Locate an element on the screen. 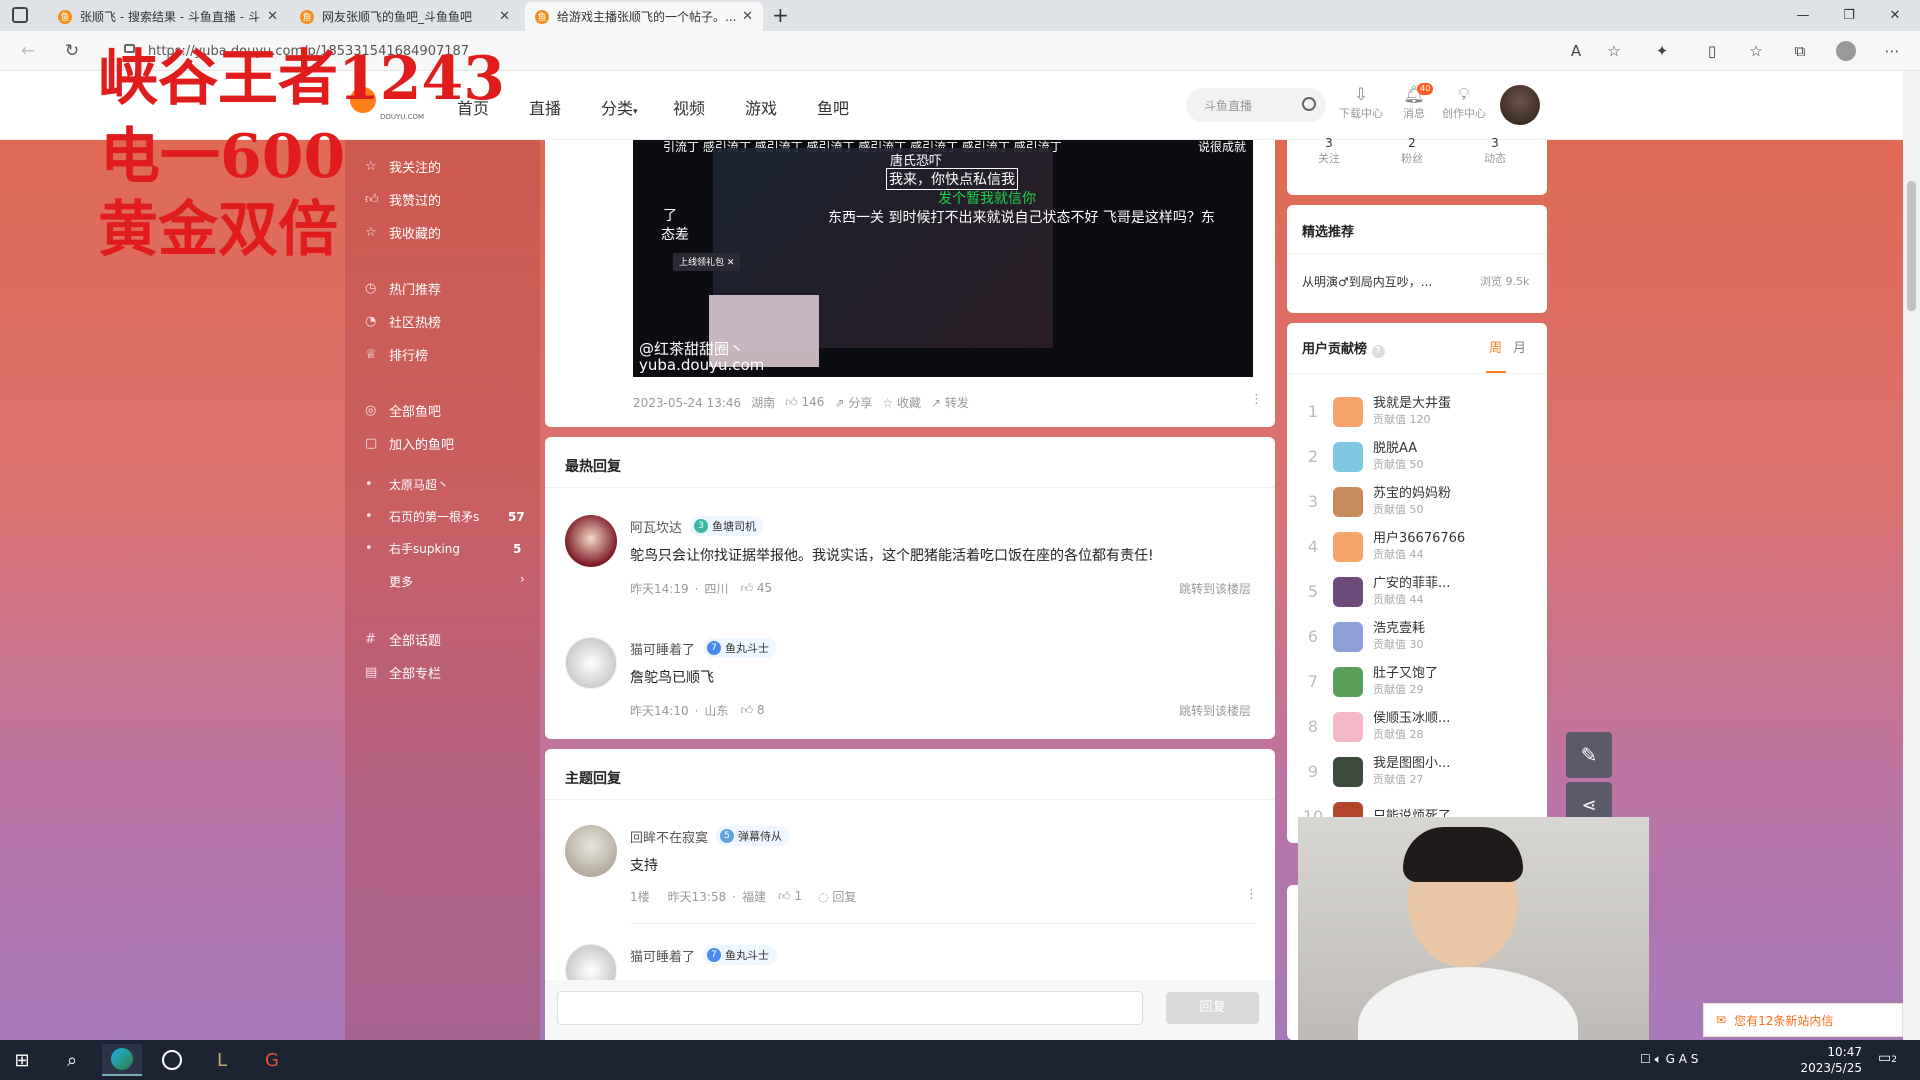  sidebar-item-collected: ☆ 我收藏的 is located at coordinates (403, 232).